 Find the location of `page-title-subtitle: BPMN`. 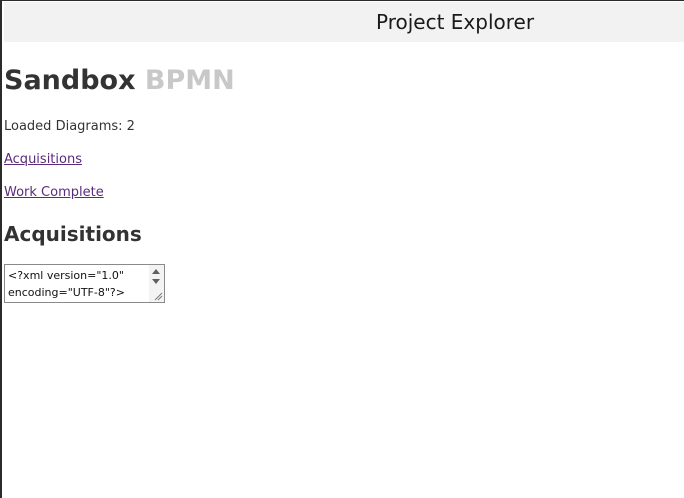

page-title-subtitle: BPMN is located at coordinates (189, 80).